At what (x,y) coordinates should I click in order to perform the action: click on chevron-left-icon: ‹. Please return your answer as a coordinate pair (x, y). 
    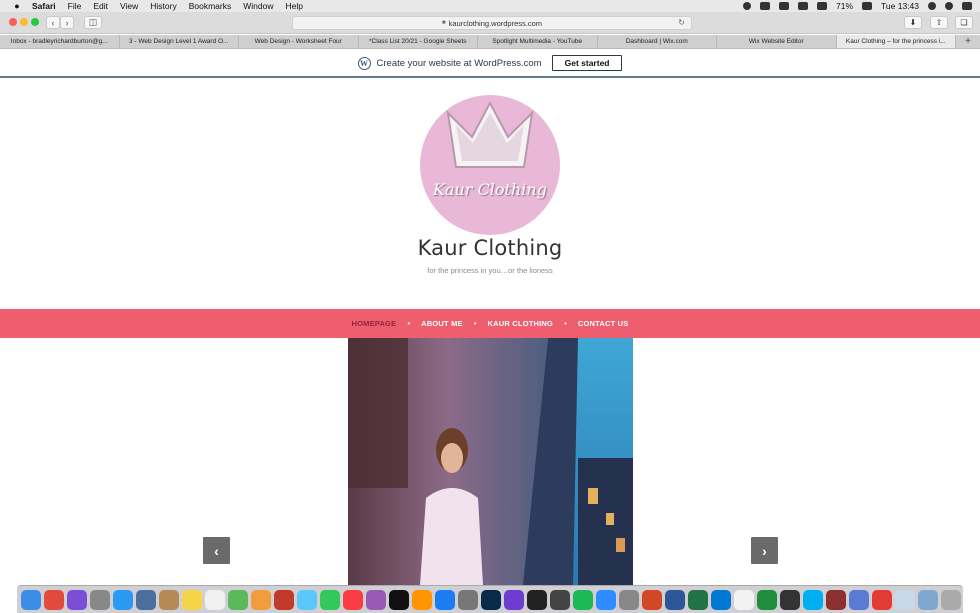
    Looking at the image, I should click on (53, 22).